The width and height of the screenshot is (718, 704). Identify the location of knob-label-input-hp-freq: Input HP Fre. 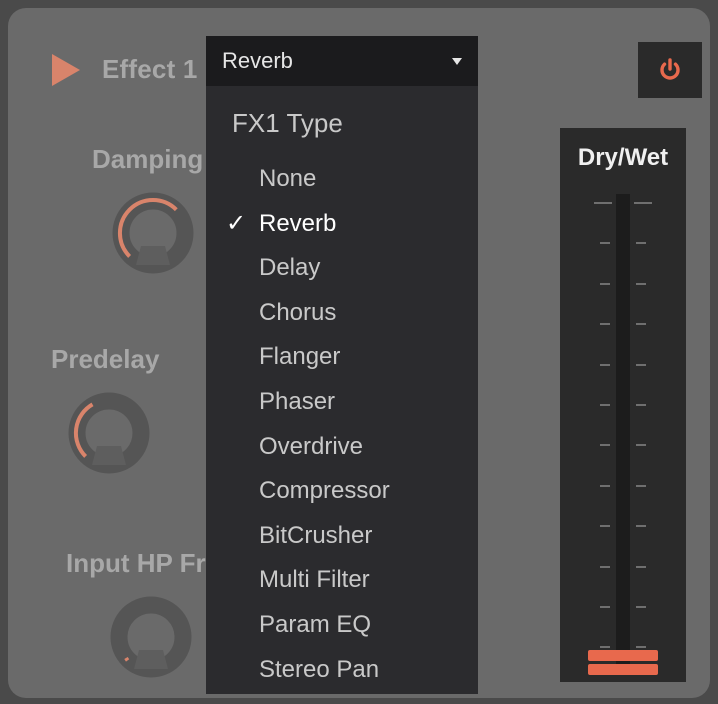
(143, 563).